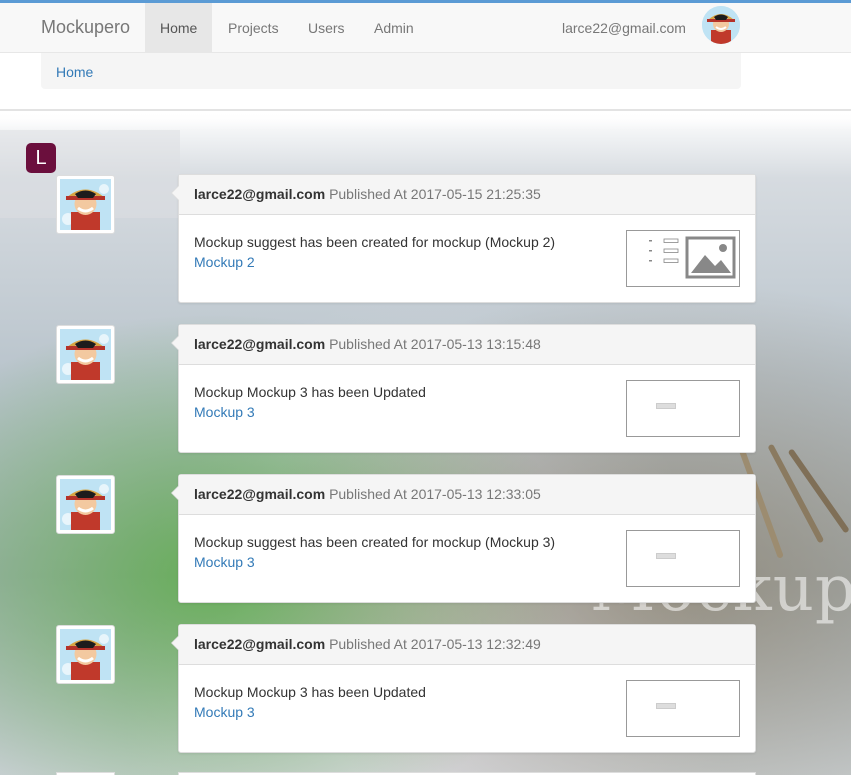 The image size is (851, 775). I want to click on breadcrumb-home: Home, so click(74, 72).